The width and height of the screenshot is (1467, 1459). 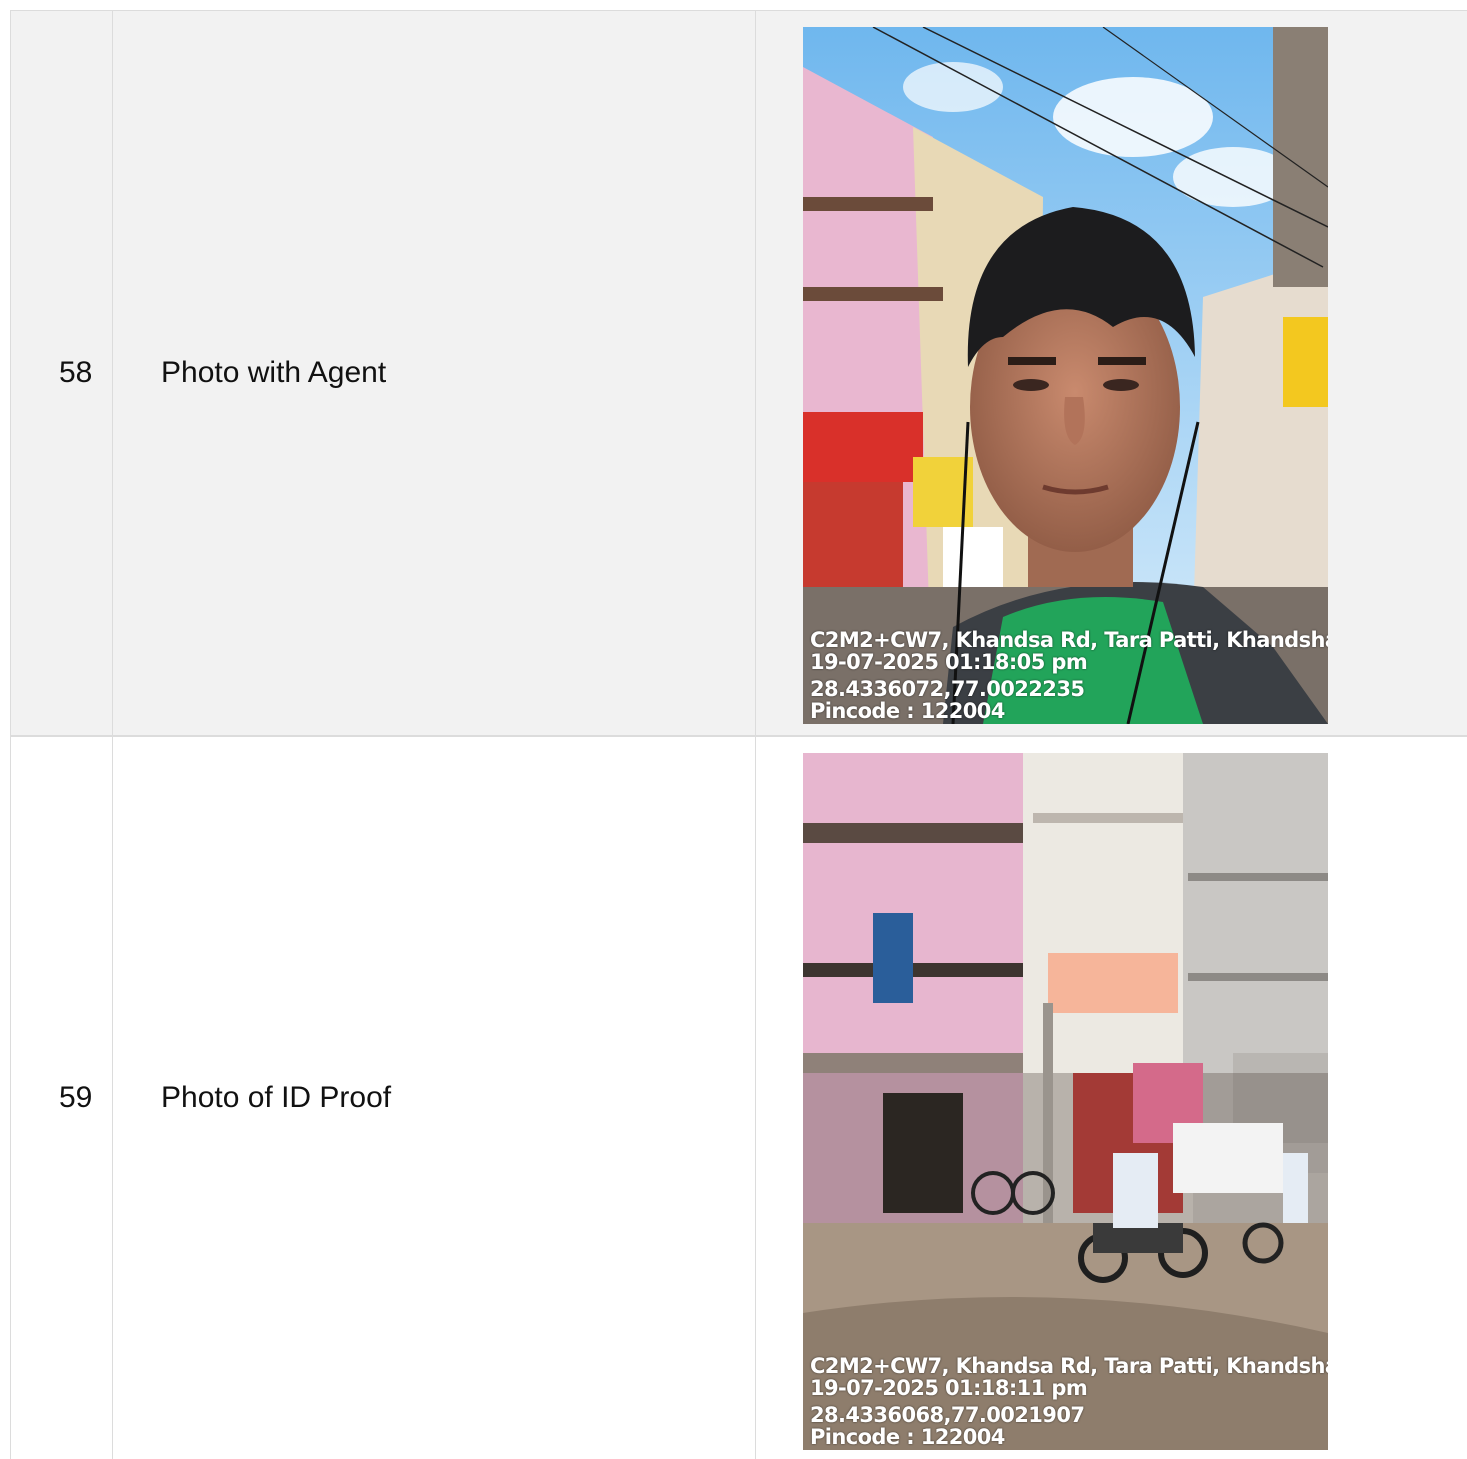 What do you see at coordinates (76, 372) in the screenshot?
I see `row-number: 58` at bounding box center [76, 372].